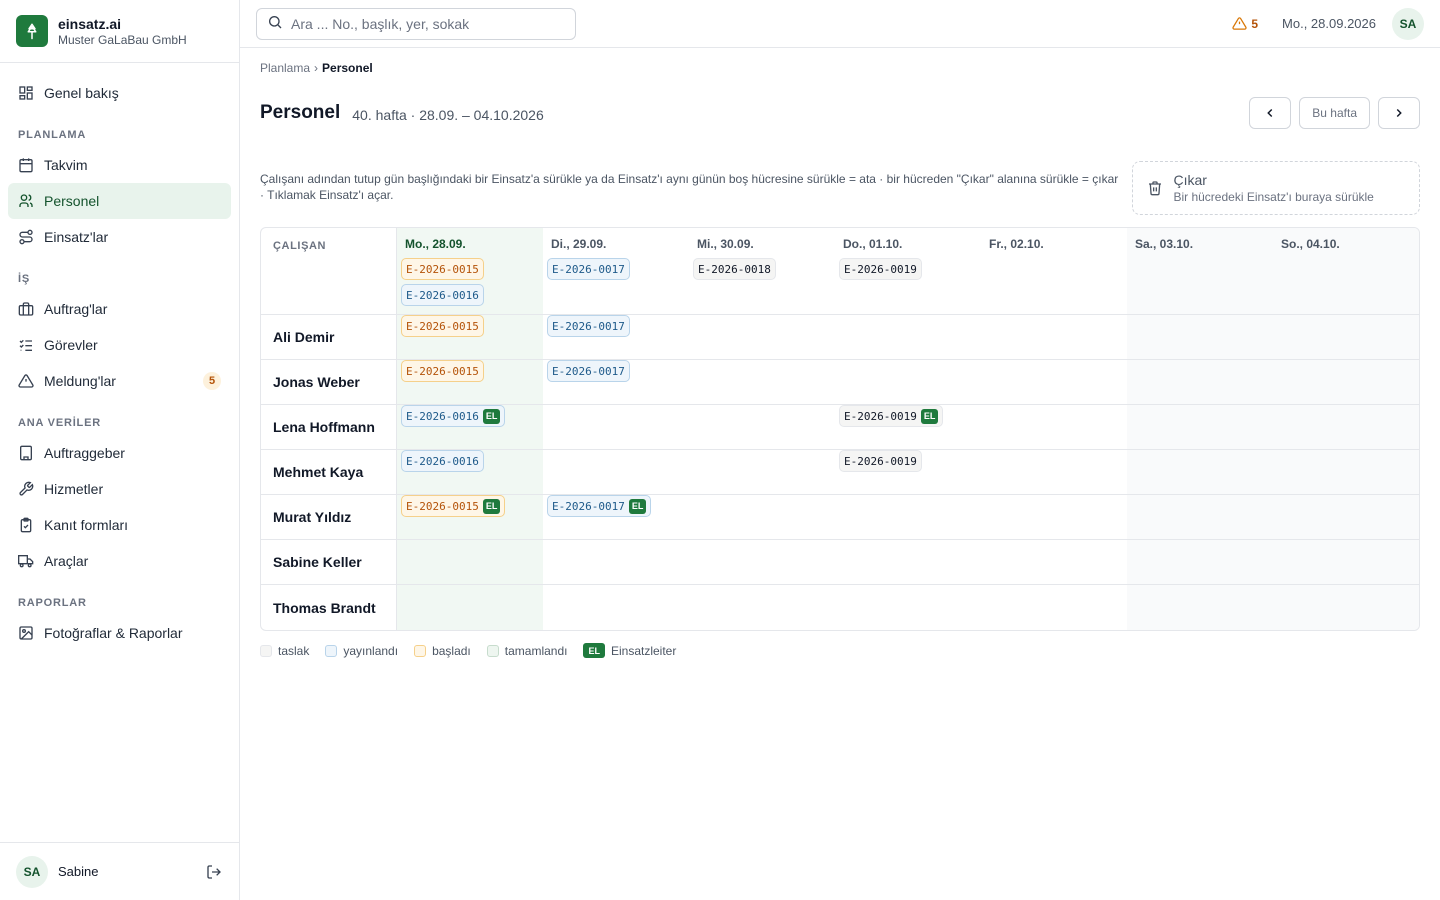 This screenshot has width=1440, height=900. I want to click on schedule-cell: E-2026-0015 EL, so click(470, 517).